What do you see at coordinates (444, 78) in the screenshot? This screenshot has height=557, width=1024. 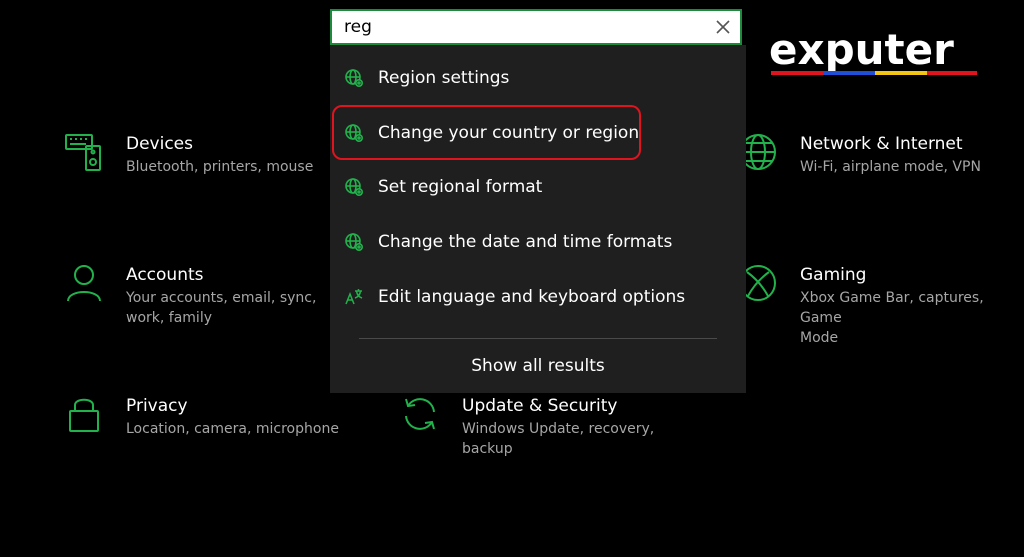 I see `result-label: Region settings` at bounding box center [444, 78].